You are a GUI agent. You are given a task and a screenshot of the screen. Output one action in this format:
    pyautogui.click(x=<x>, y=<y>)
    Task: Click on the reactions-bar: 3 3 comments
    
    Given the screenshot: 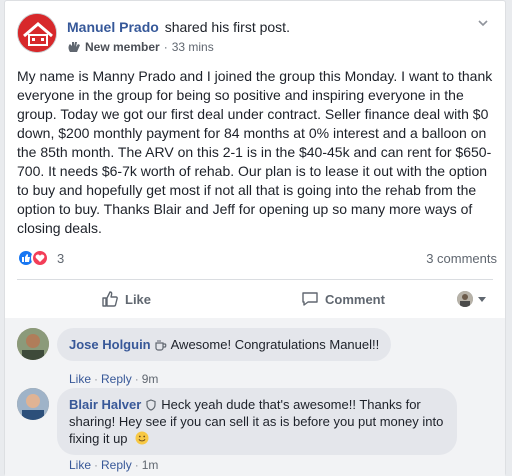 What is the action you would take?
    pyautogui.click(x=257, y=258)
    